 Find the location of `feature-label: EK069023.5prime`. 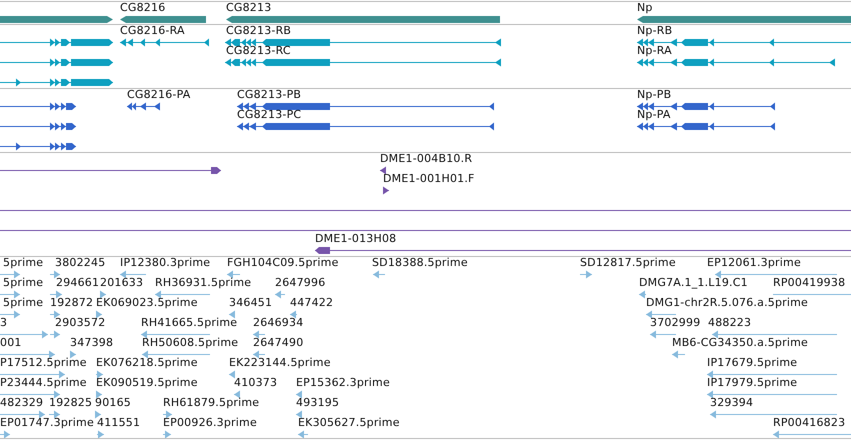

feature-label: EK069023.5prime is located at coordinates (147, 303).